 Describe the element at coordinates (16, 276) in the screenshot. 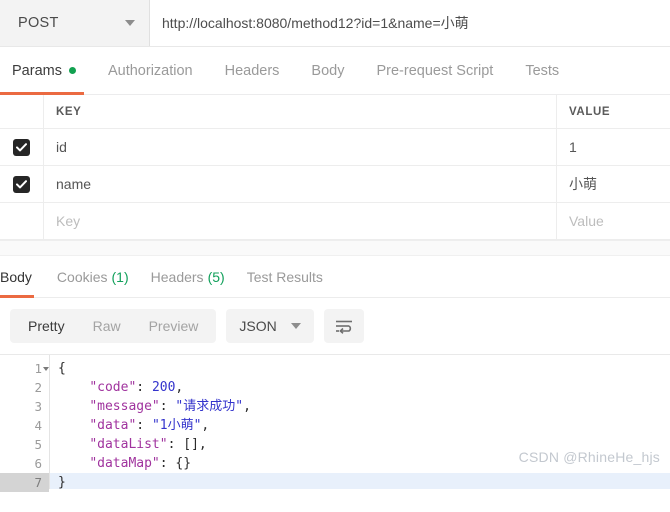

I see `response-tab-label: Body` at that location.